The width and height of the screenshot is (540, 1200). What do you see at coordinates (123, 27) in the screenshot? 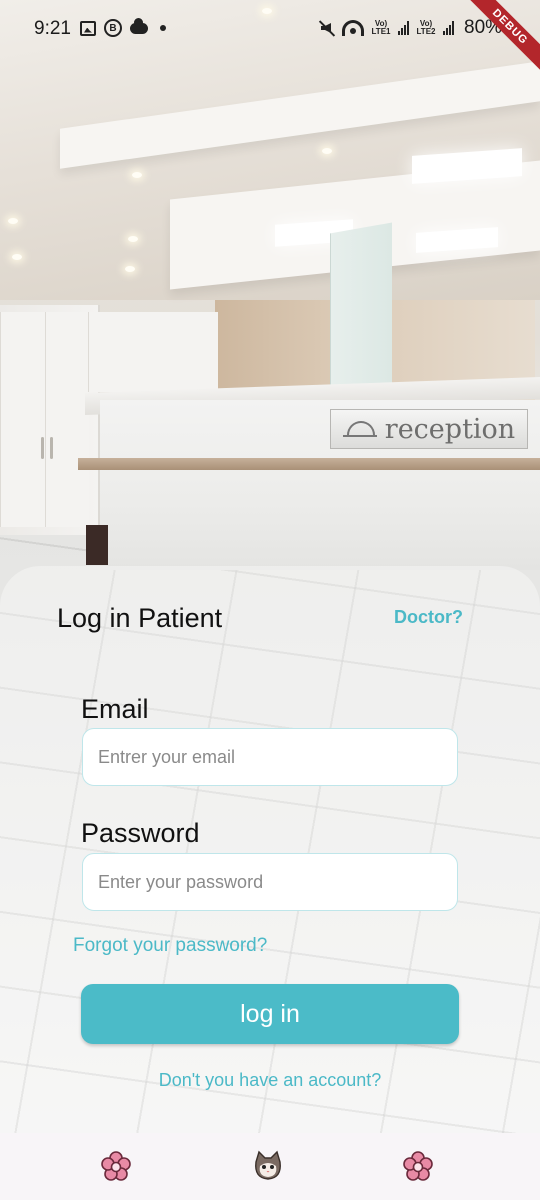
I see `status-notification-icons: B` at bounding box center [123, 27].